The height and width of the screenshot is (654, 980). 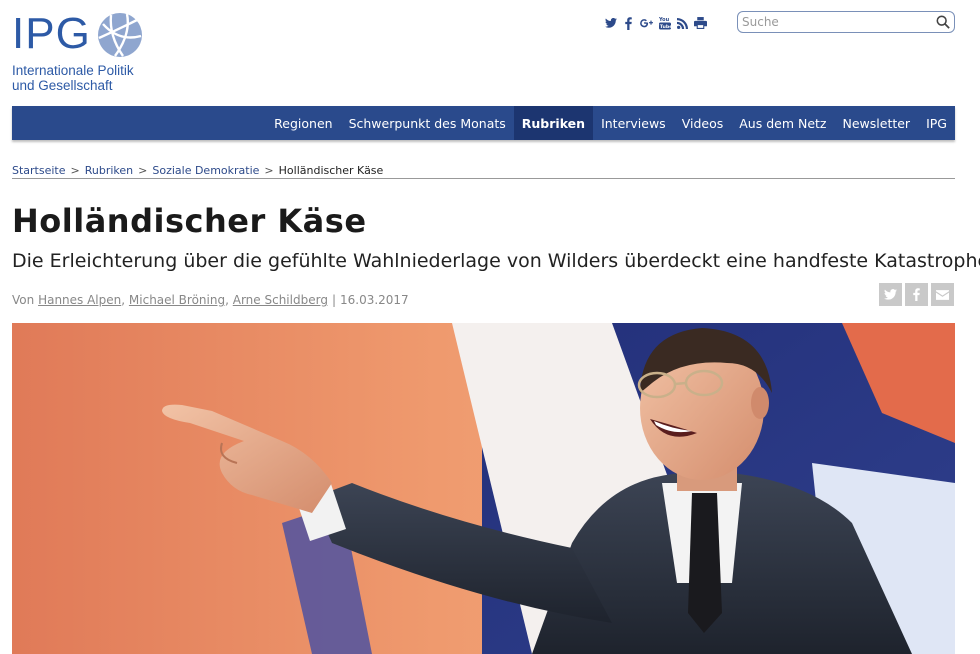 I want to click on breadcrumb-rubriken: Rubriken, so click(x=109, y=170).